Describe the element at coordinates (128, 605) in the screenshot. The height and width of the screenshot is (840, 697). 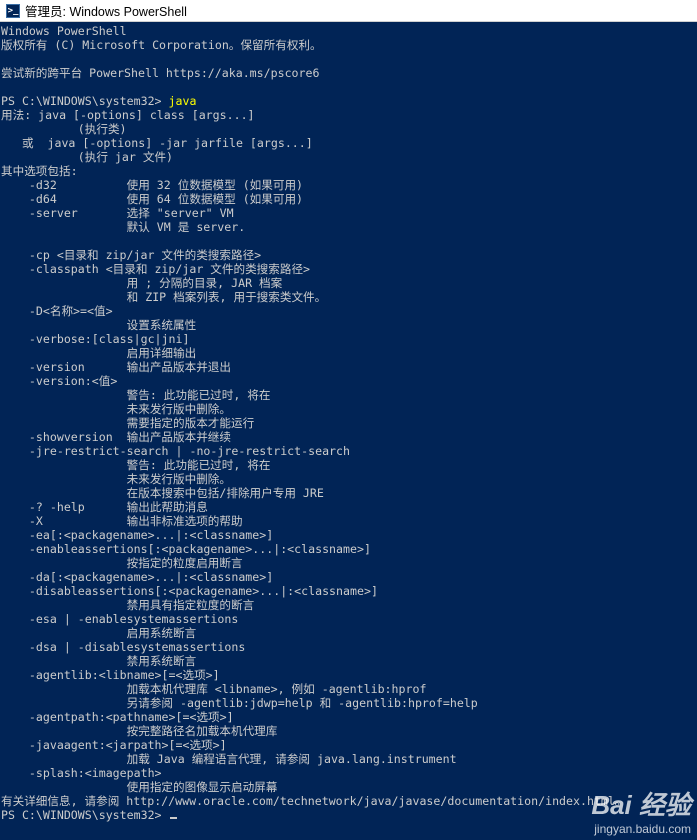
I see `console-line: 禁用具有指定粒度的断言` at that location.